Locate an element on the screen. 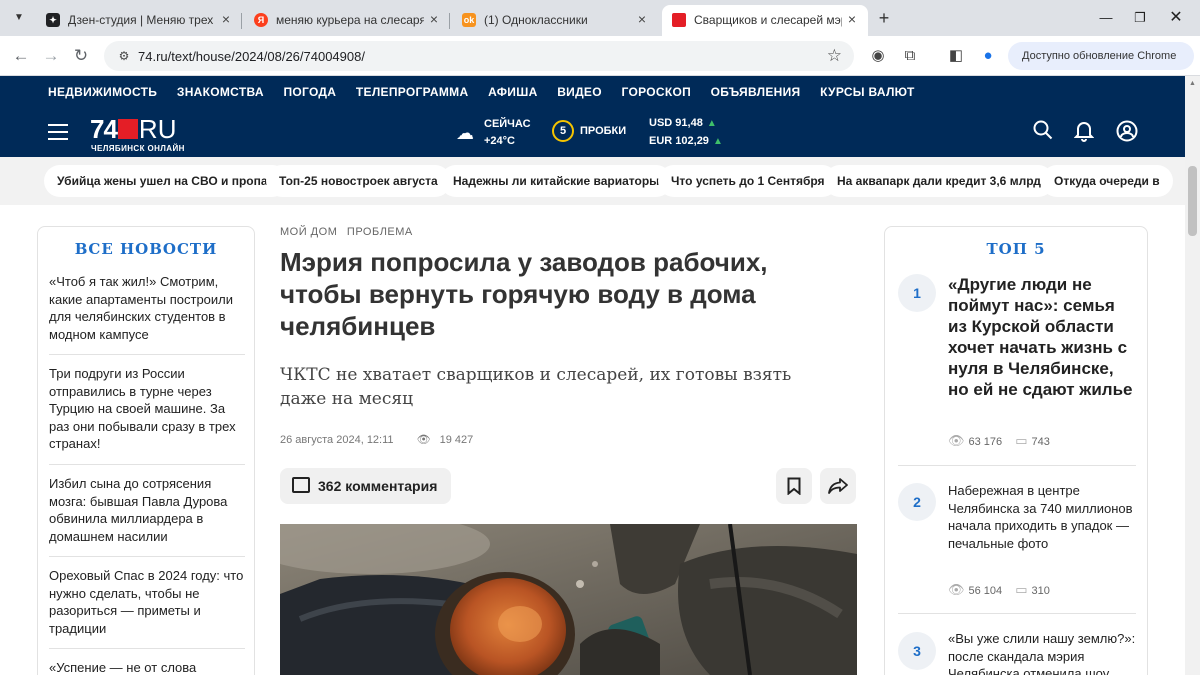  hamburger-menu-icon is located at coordinates (58, 132).